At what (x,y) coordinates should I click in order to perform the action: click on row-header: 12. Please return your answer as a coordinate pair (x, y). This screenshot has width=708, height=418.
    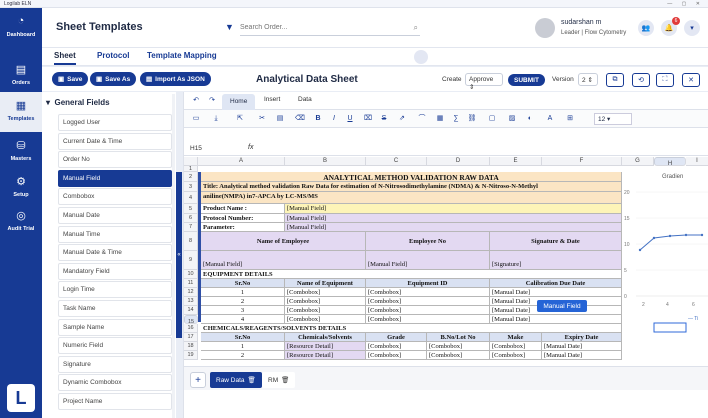
    Looking at the image, I should click on (191, 292).